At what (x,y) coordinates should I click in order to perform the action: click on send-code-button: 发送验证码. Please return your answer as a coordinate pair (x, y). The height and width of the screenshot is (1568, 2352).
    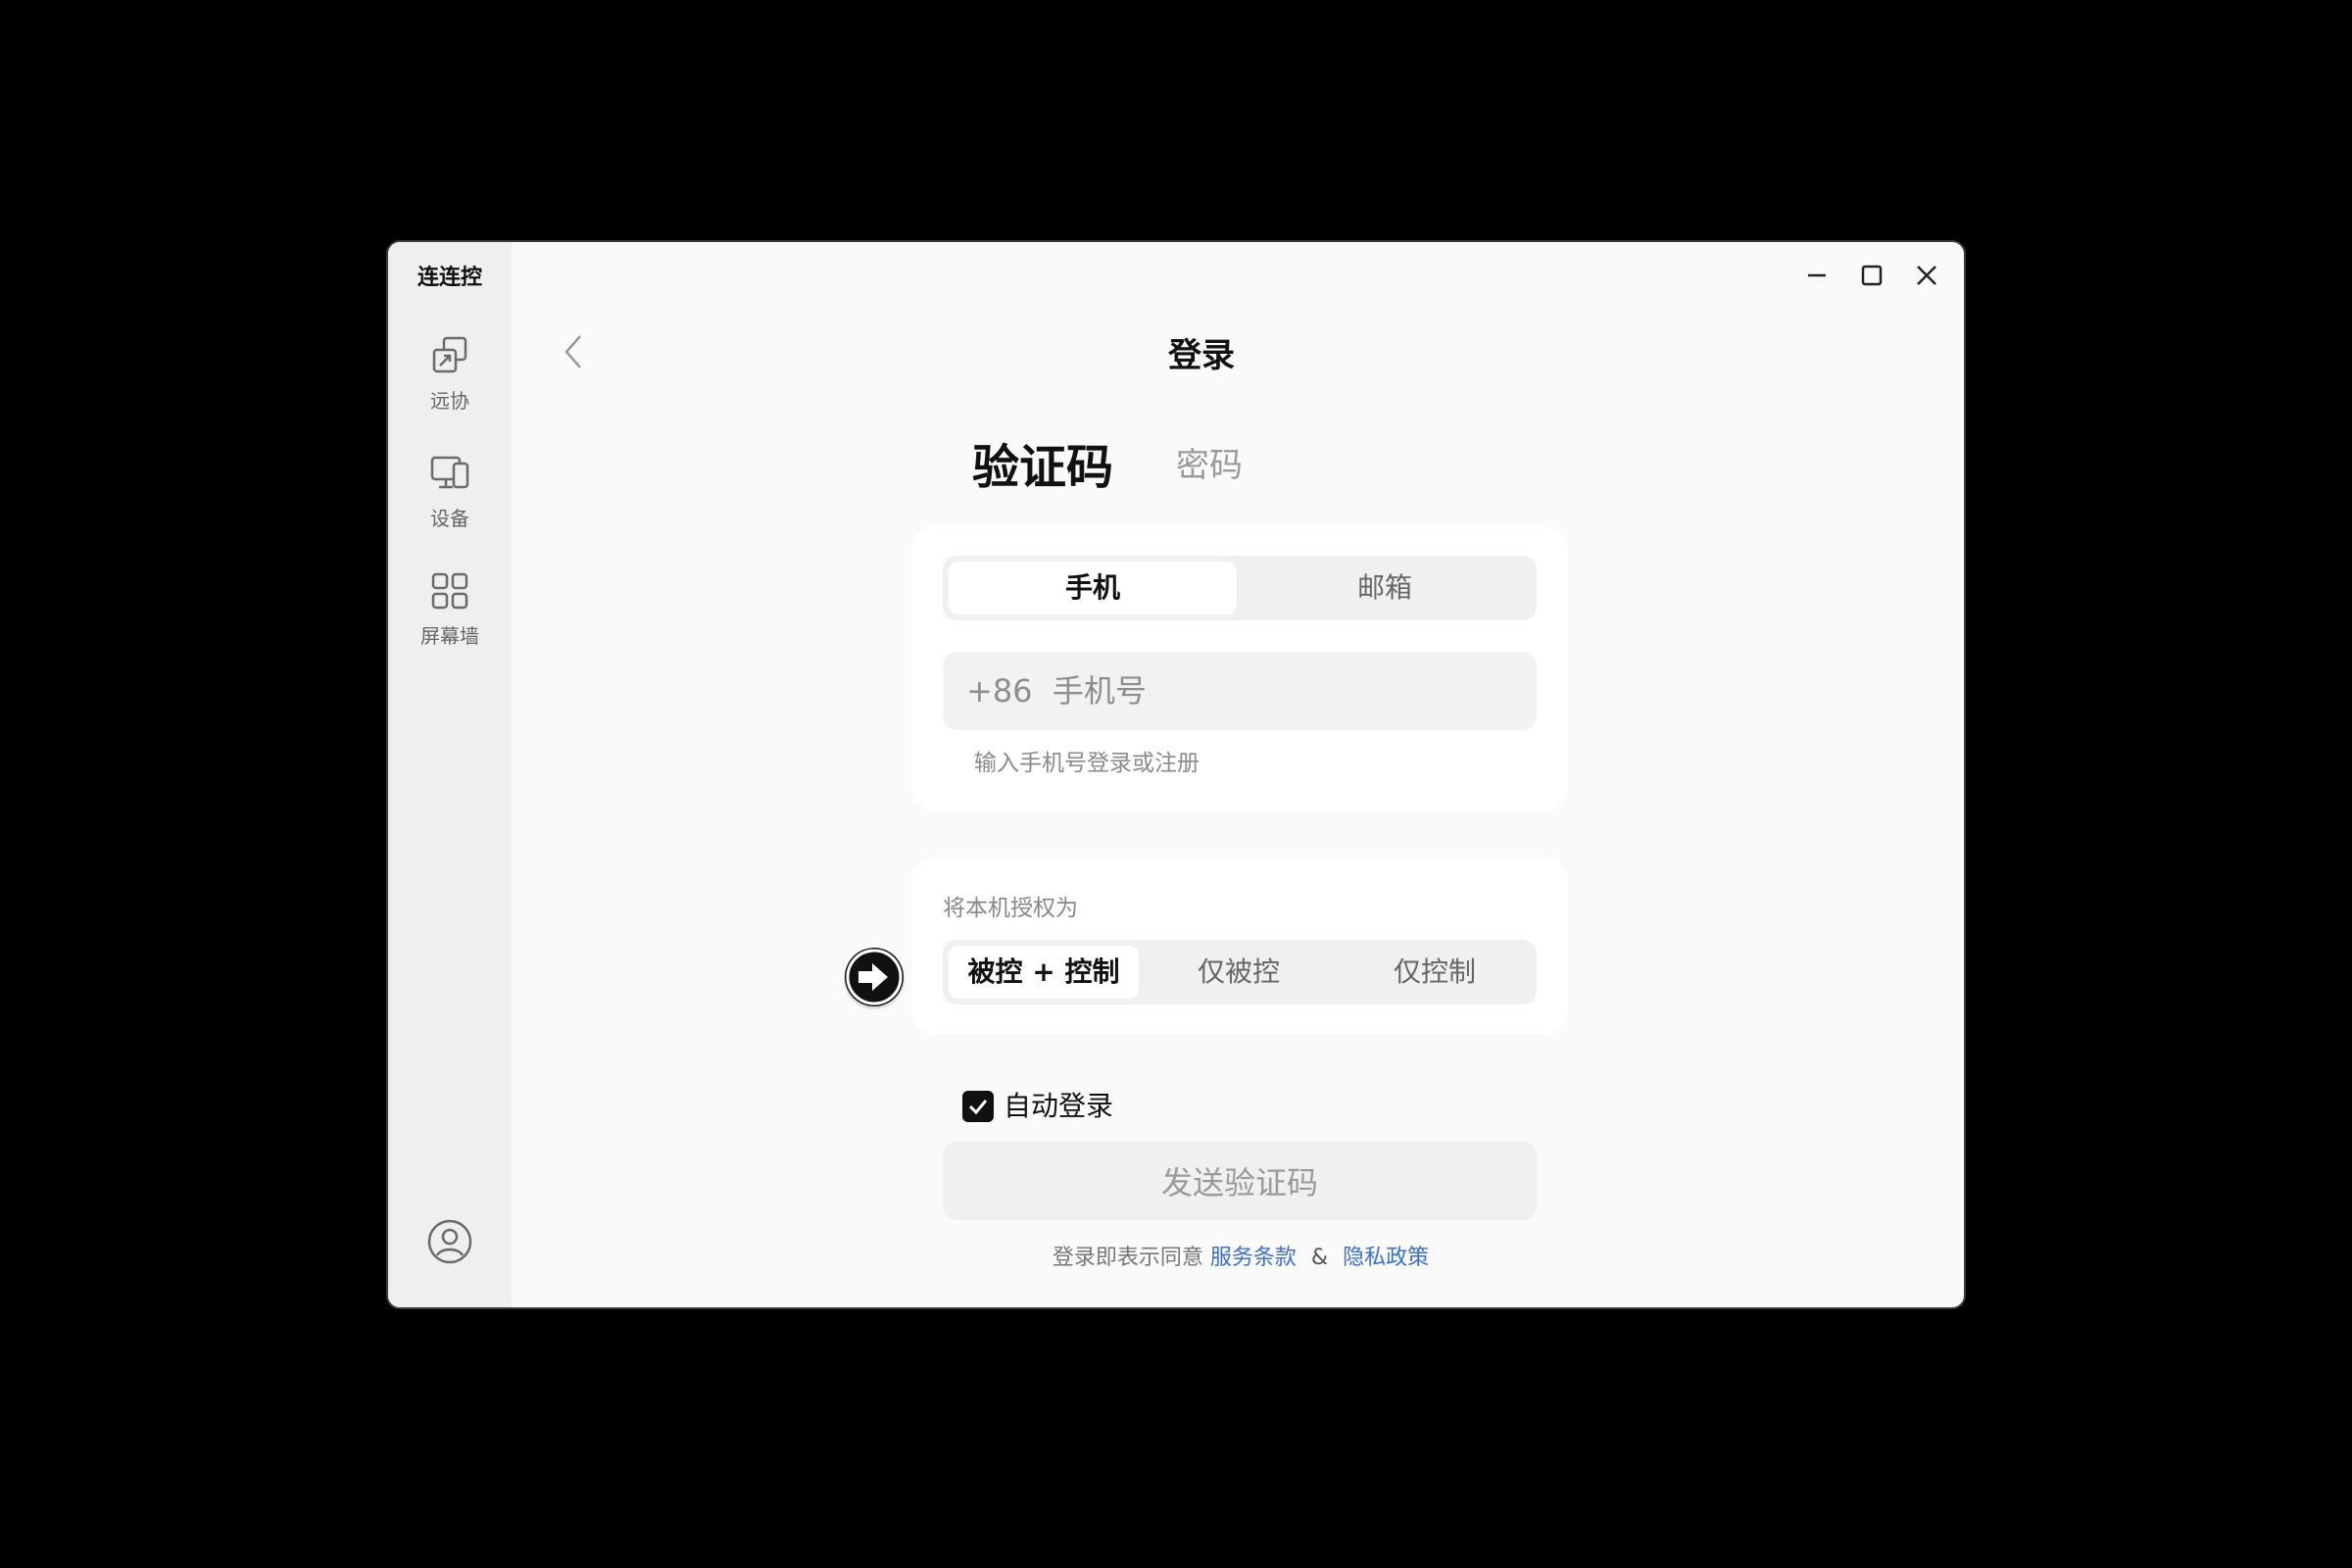
    Looking at the image, I should click on (1240, 1181).